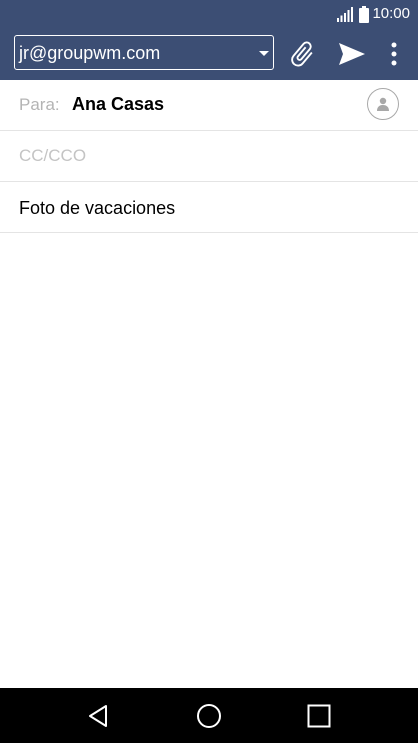  What do you see at coordinates (264, 53) in the screenshot?
I see `dropdown-arrow-icon` at bounding box center [264, 53].